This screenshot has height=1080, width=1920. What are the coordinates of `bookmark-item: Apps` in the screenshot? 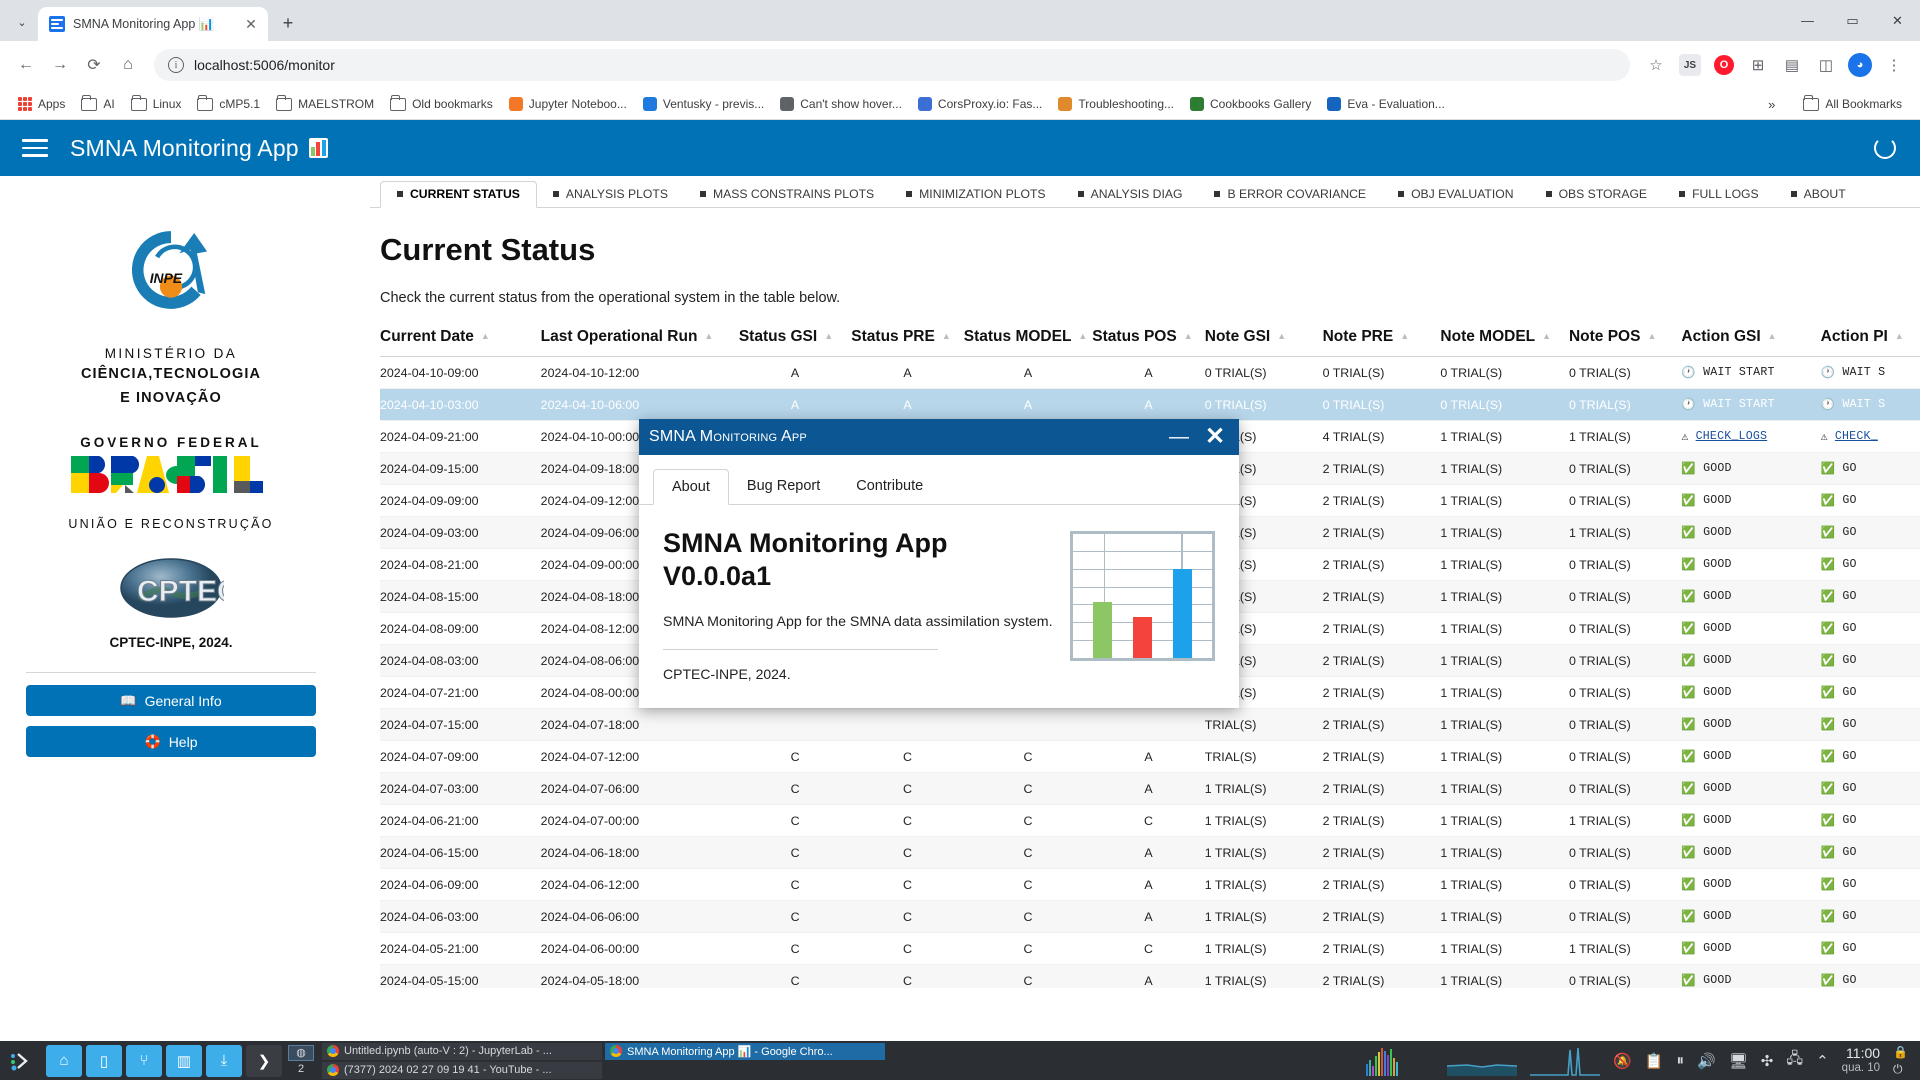 It's located at (41, 104).